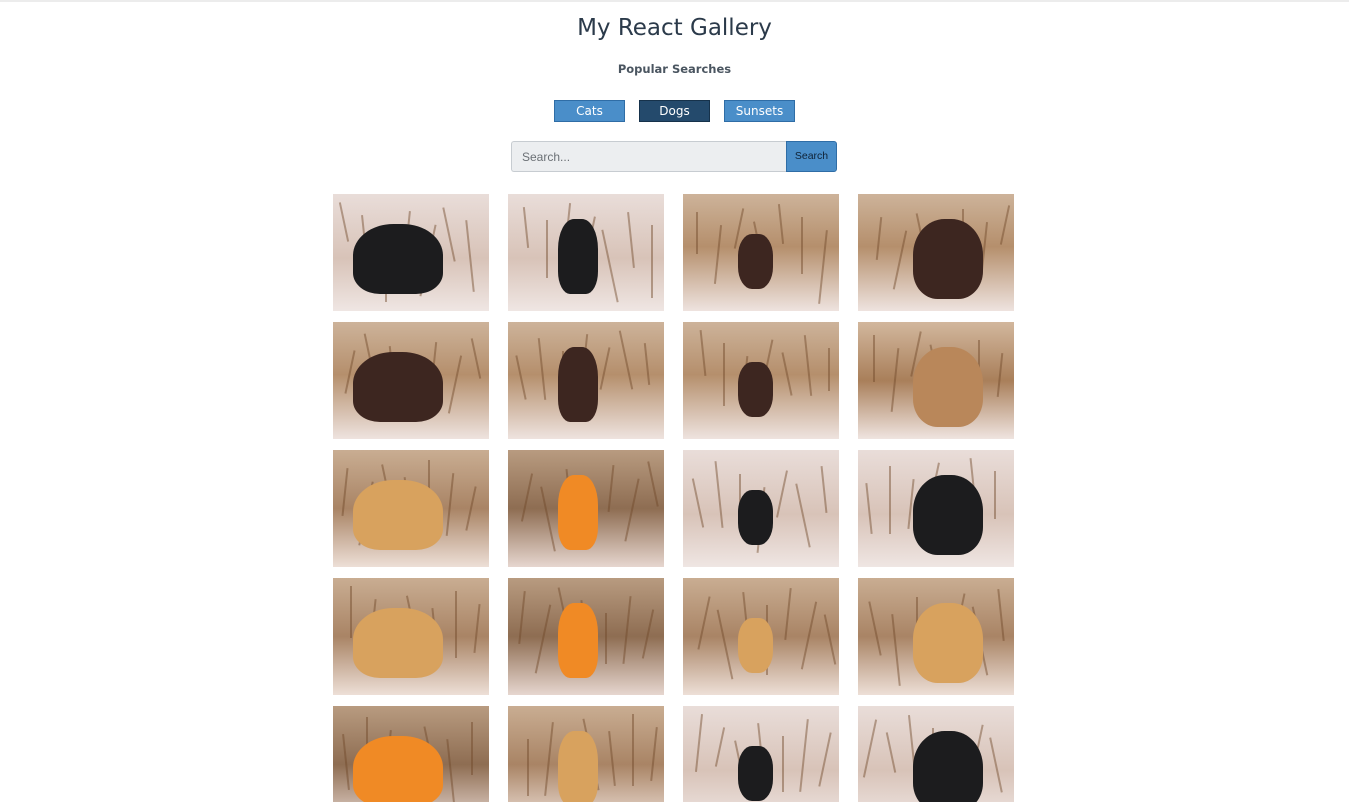 Image resolution: width=1349 pixels, height=802 pixels. Describe the element at coordinates (811, 156) in the screenshot. I see `search-button: Search` at that location.